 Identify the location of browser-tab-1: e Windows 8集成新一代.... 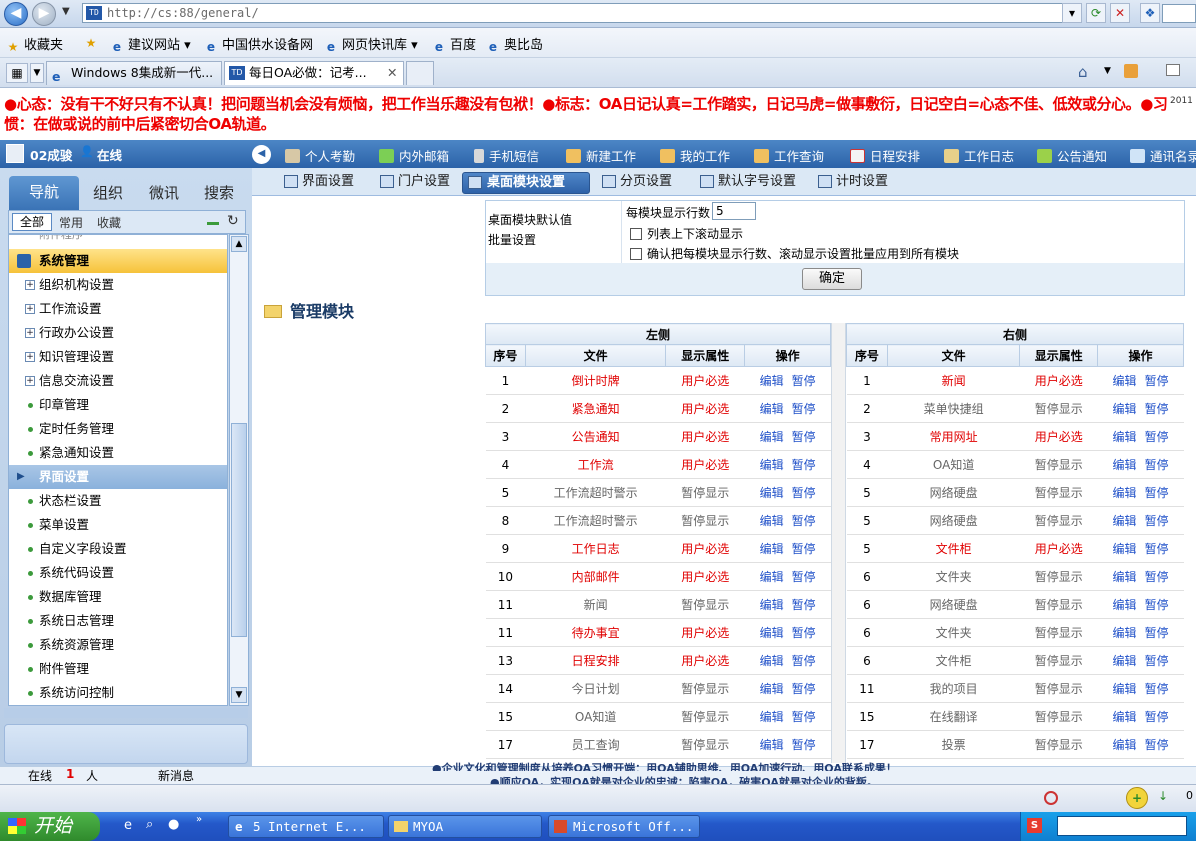
(134, 73).